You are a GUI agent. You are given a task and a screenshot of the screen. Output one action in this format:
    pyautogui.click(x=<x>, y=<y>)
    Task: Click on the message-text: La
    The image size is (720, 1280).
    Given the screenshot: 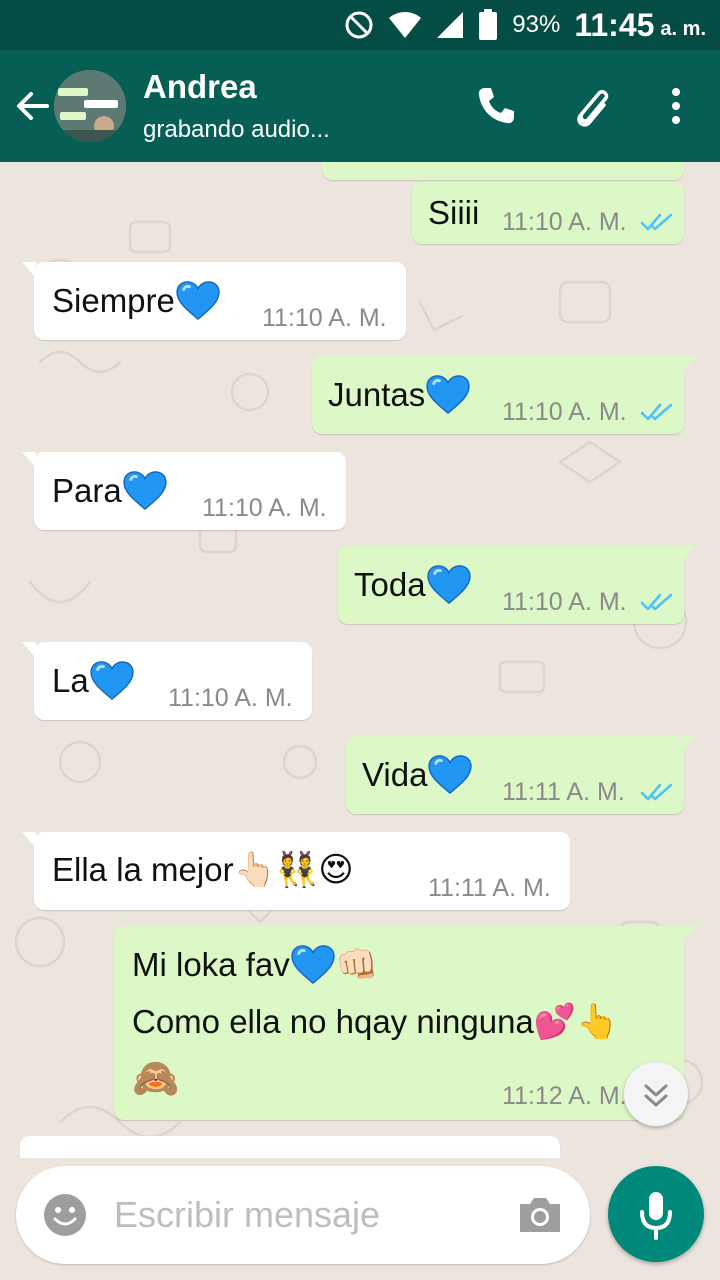 What is the action you would take?
    pyautogui.click(x=93, y=680)
    